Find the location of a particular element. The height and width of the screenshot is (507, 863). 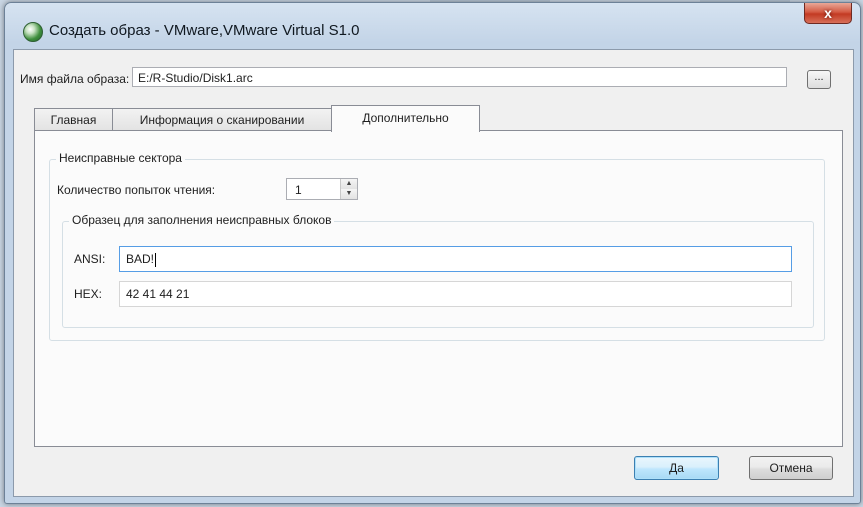

ansi-label: ANSI: is located at coordinates (90, 259).